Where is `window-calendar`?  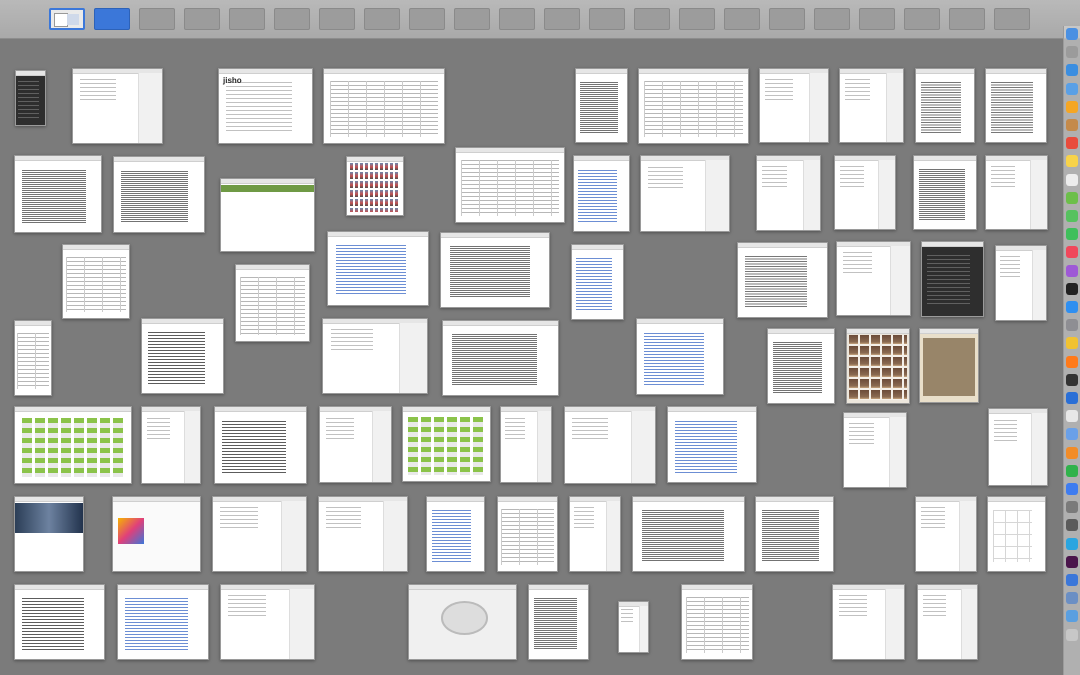
window-calendar is located at coordinates (1016, 534).